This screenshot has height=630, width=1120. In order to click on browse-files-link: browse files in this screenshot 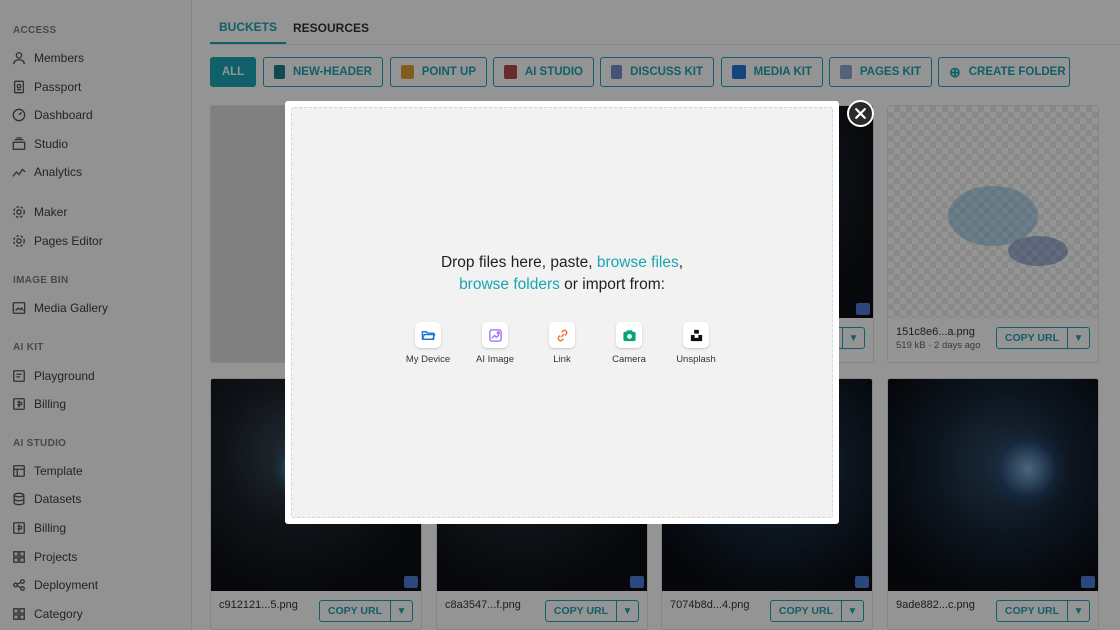, I will do `click(638, 262)`.